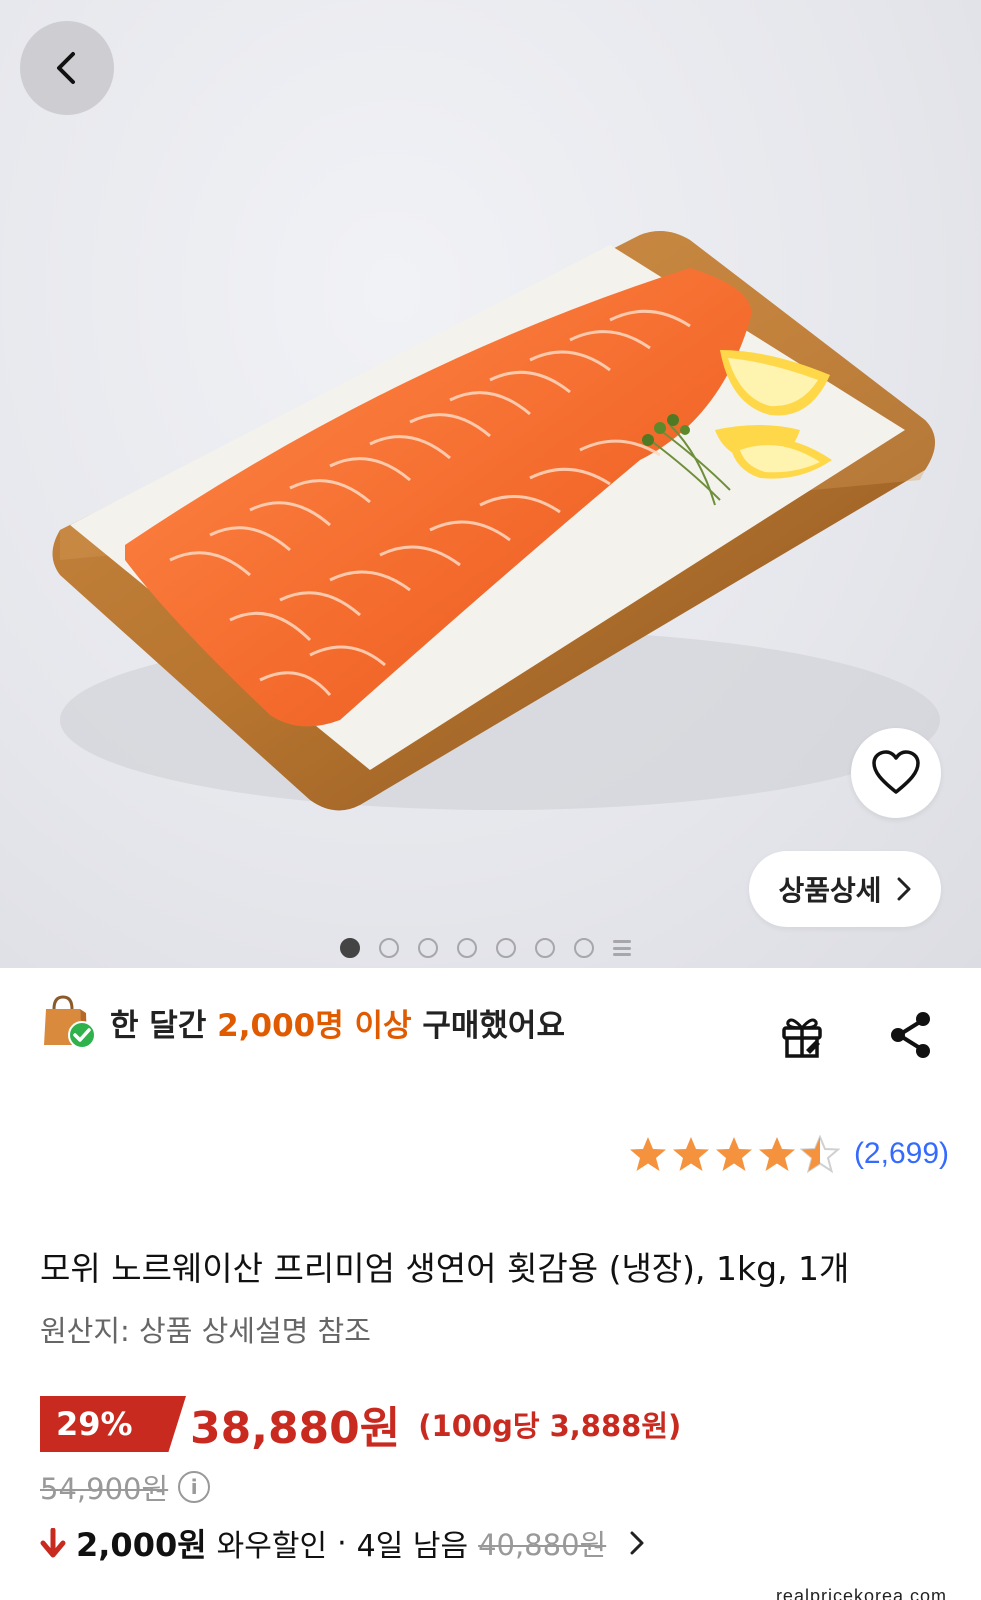  Describe the element at coordinates (550, 1426) in the screenshot. I see `unit-price: (100g당 3,888원)` at that location.